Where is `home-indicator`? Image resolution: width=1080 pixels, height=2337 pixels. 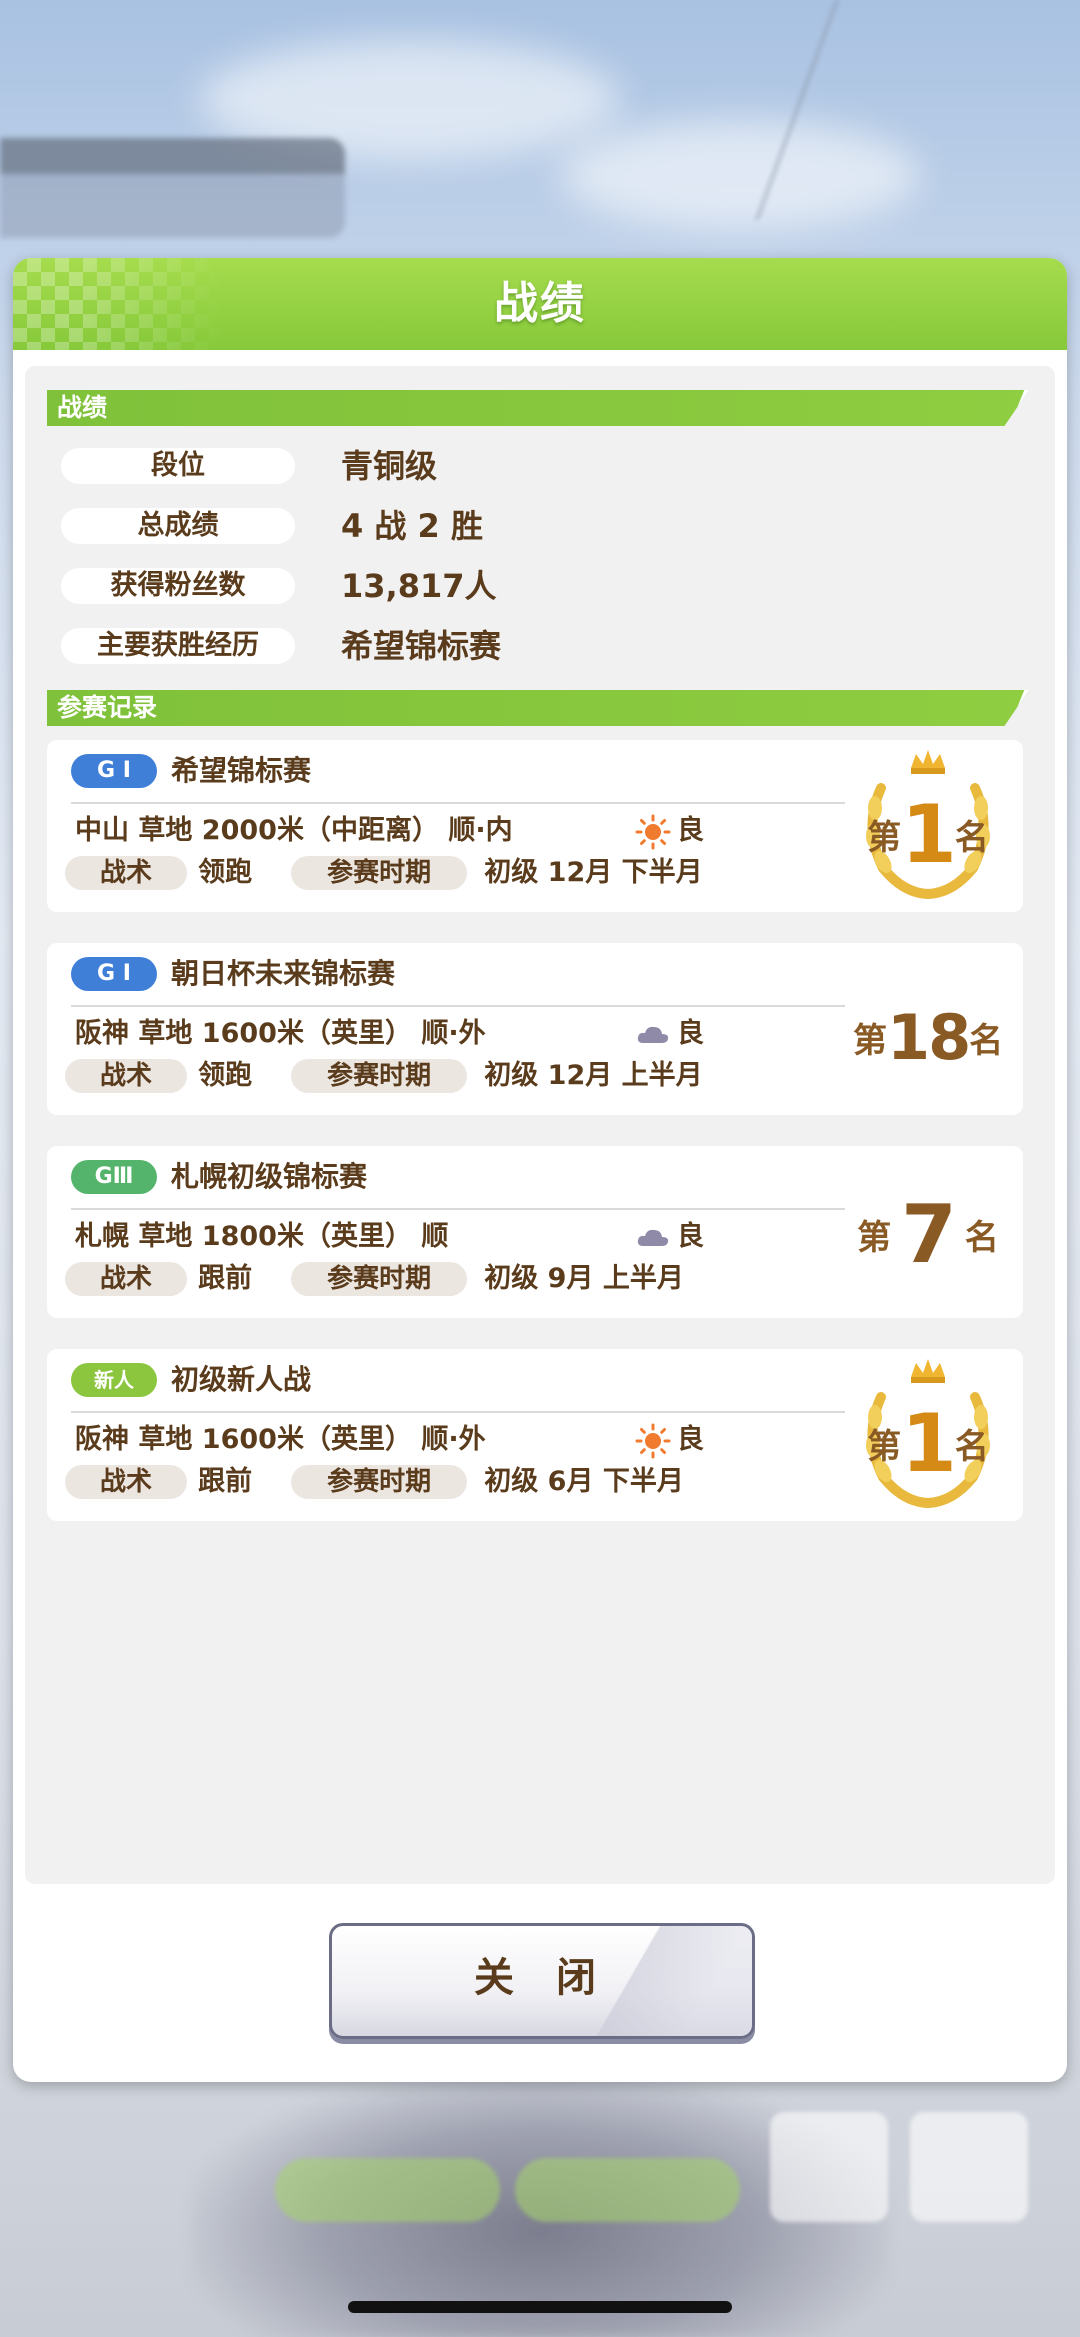 home-indicator is located at coordinates (540, 2307).